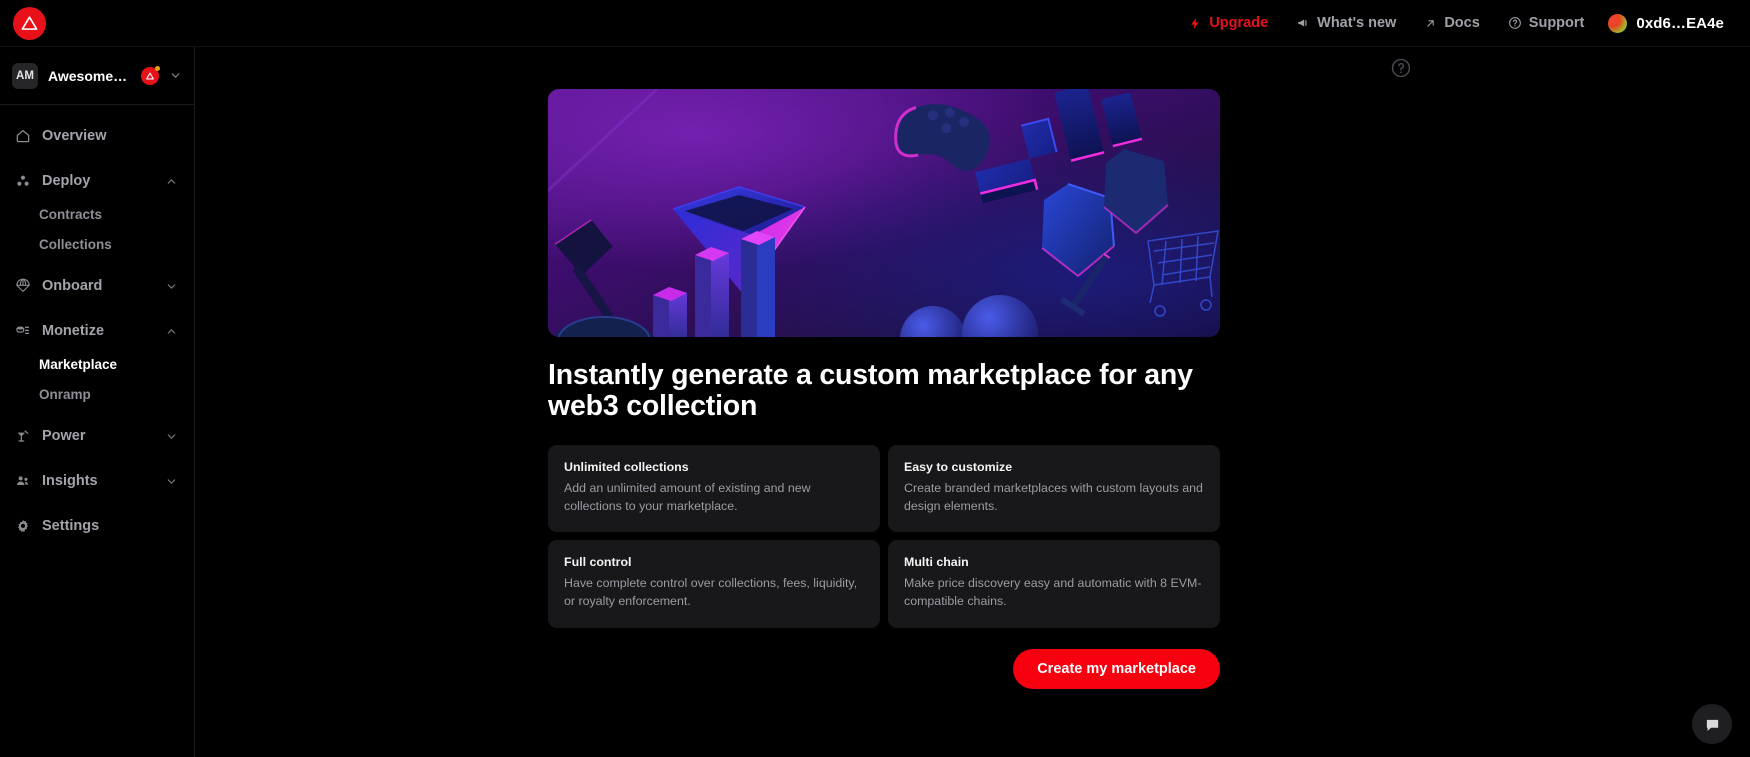  What do you see at coordinates (598, 562) in the screenshot?
I see `feature-card-title: Full control` at bounding box center [598, 562].